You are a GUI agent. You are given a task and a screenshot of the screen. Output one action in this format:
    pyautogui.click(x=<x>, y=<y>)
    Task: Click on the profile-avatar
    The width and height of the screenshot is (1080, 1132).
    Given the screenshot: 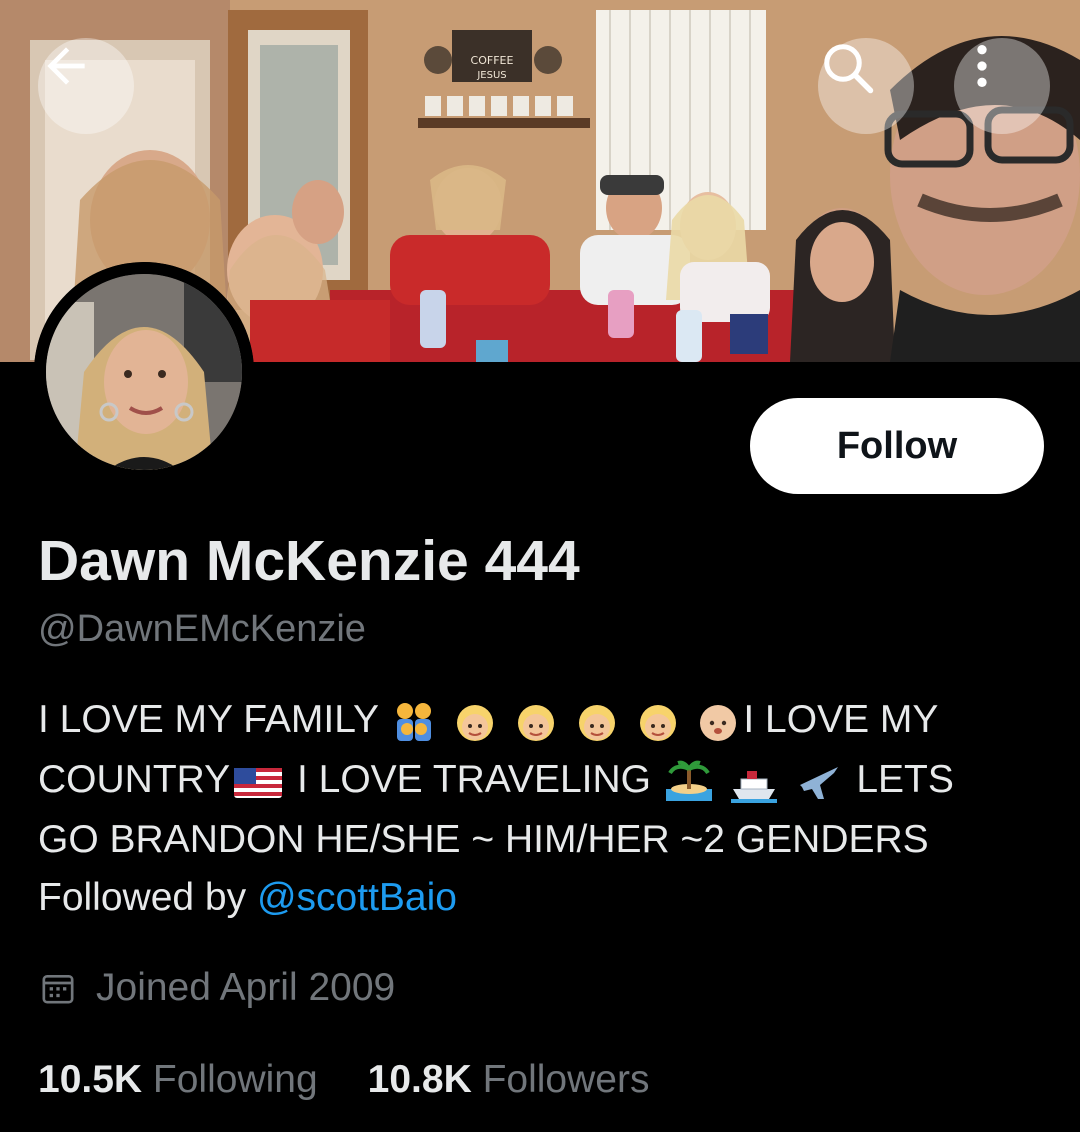 What is the action you would take?
    pyautogui.click(x=144, y=372)
    